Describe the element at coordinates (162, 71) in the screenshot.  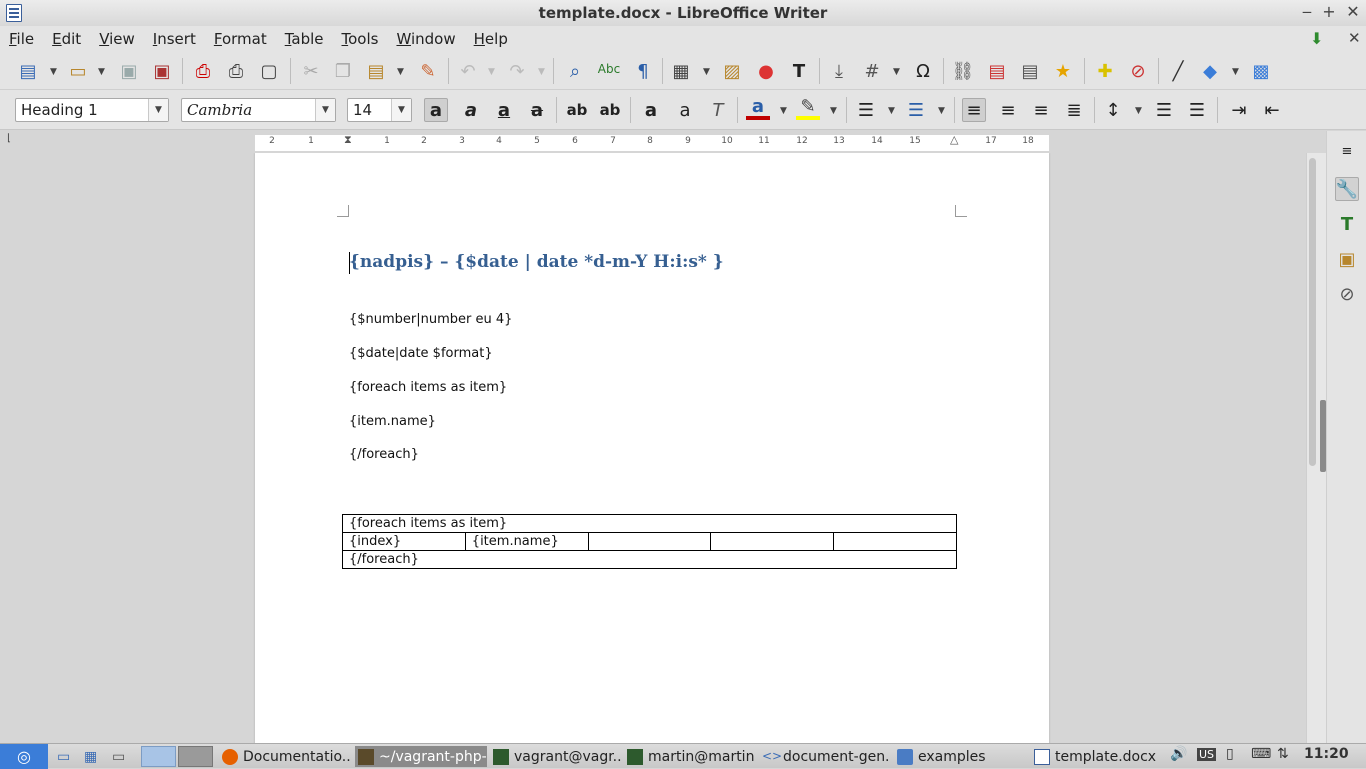
I see `save-as-icon: ▣` at that location.